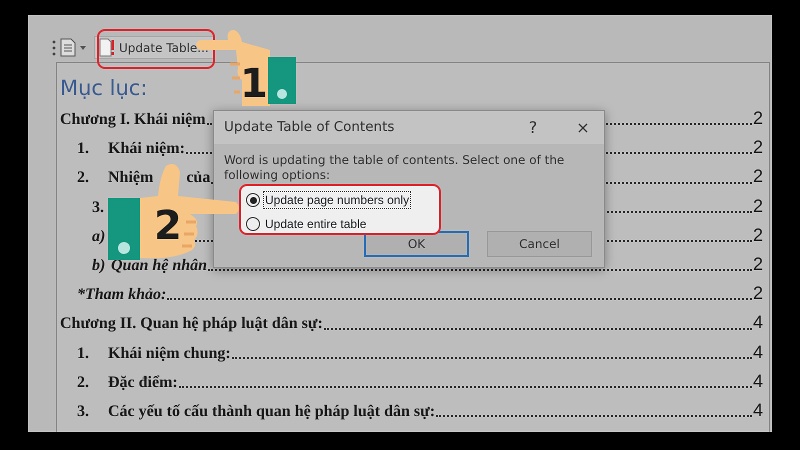 The image size is (800, 450). I want to click on entry-title: Chương I. Khái niệm, so click(133, 120).